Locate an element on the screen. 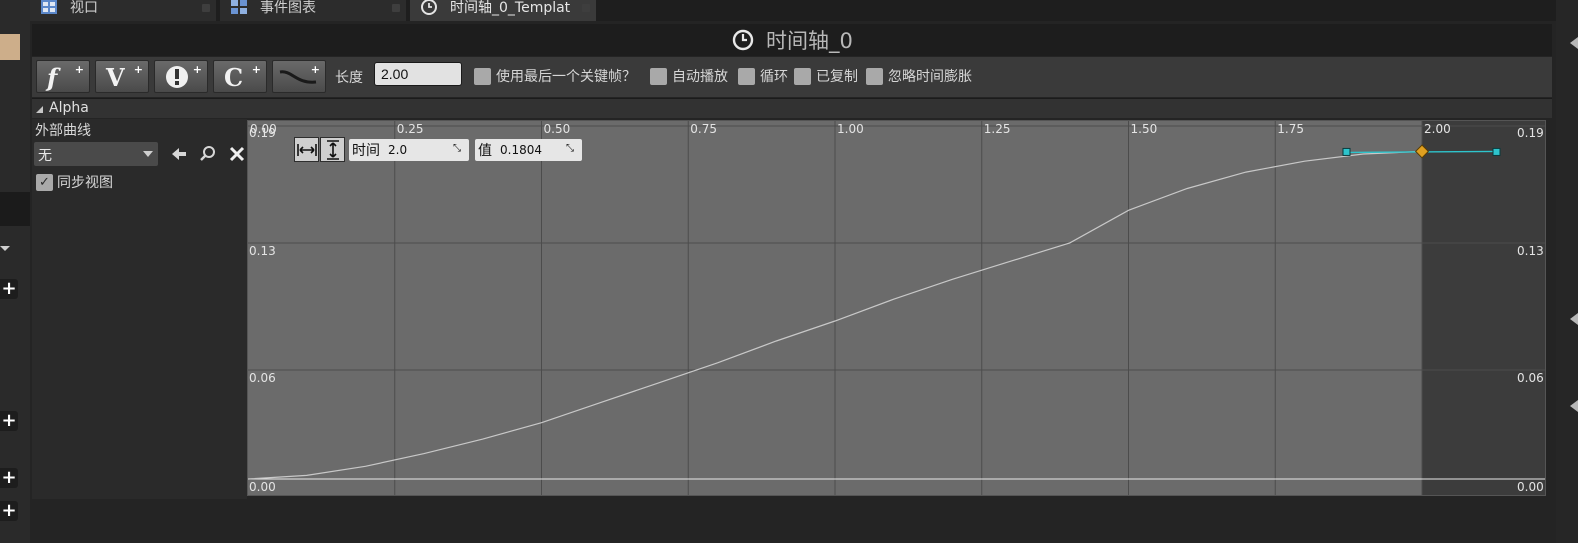  checkbox-label: 自动播放 is located at coordinates (700, 77).